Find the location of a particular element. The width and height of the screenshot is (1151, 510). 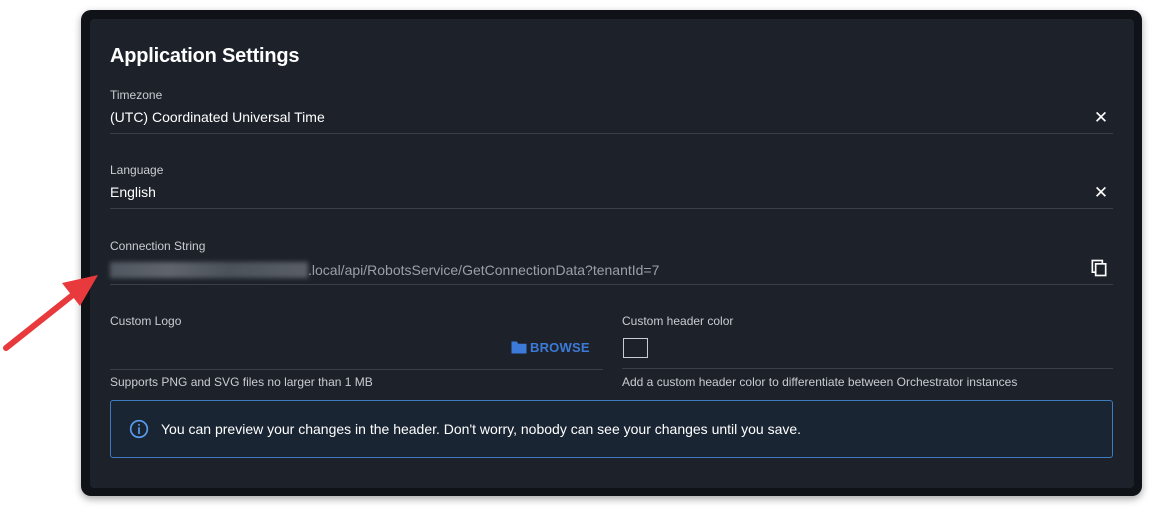

language-label: Language is located at coordinates (137, 170).